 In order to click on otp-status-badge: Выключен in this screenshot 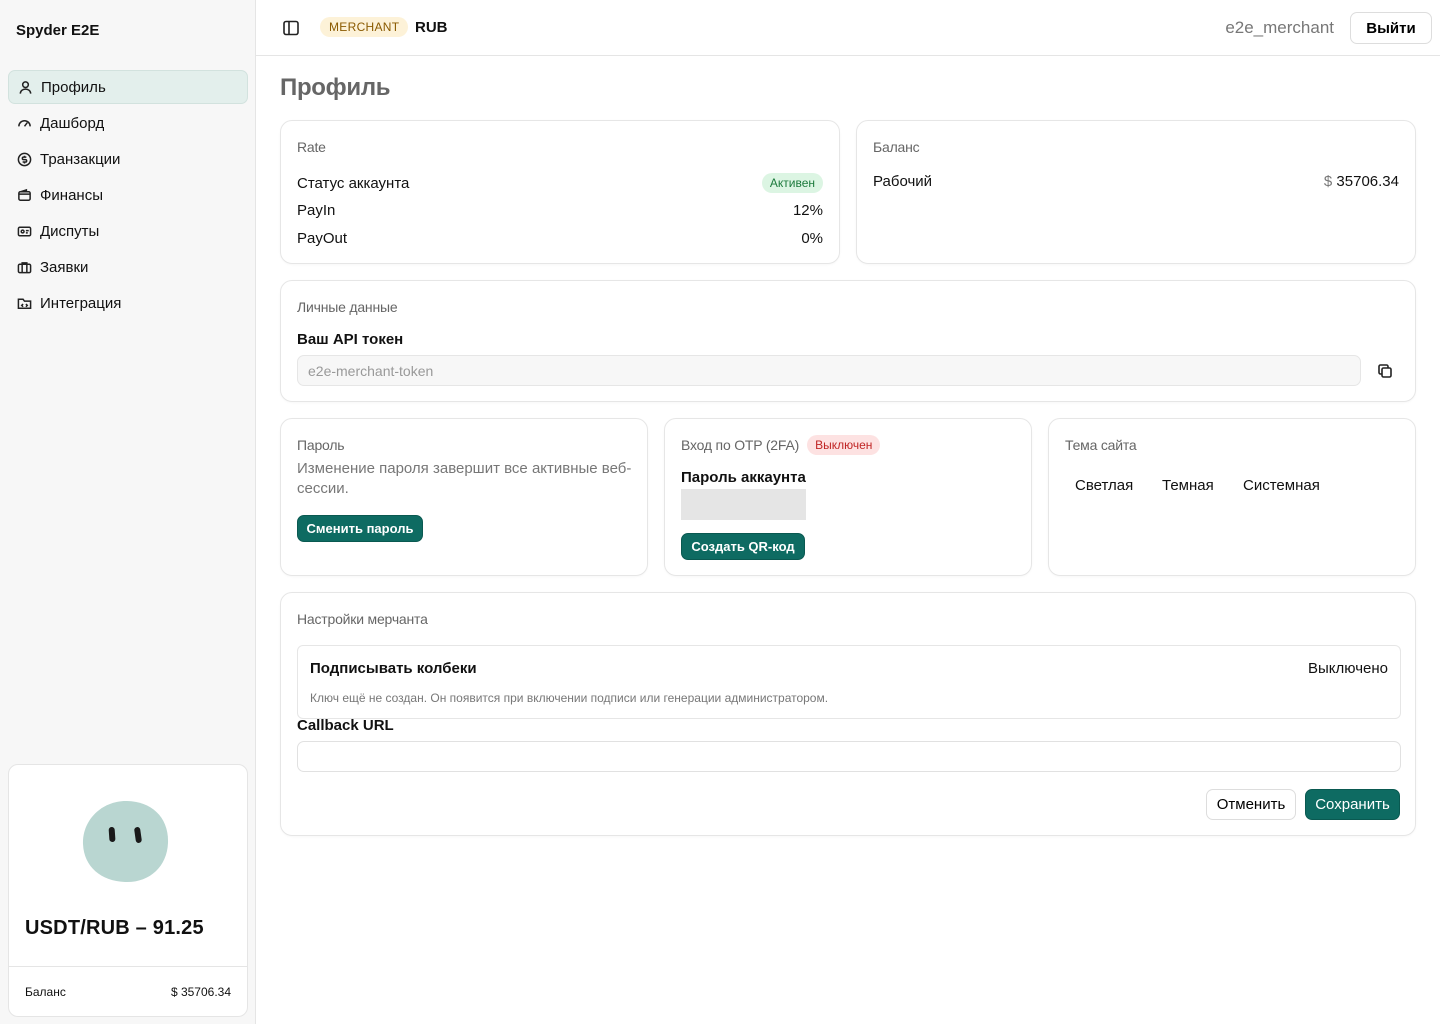, I will do `click(844, 445)`.